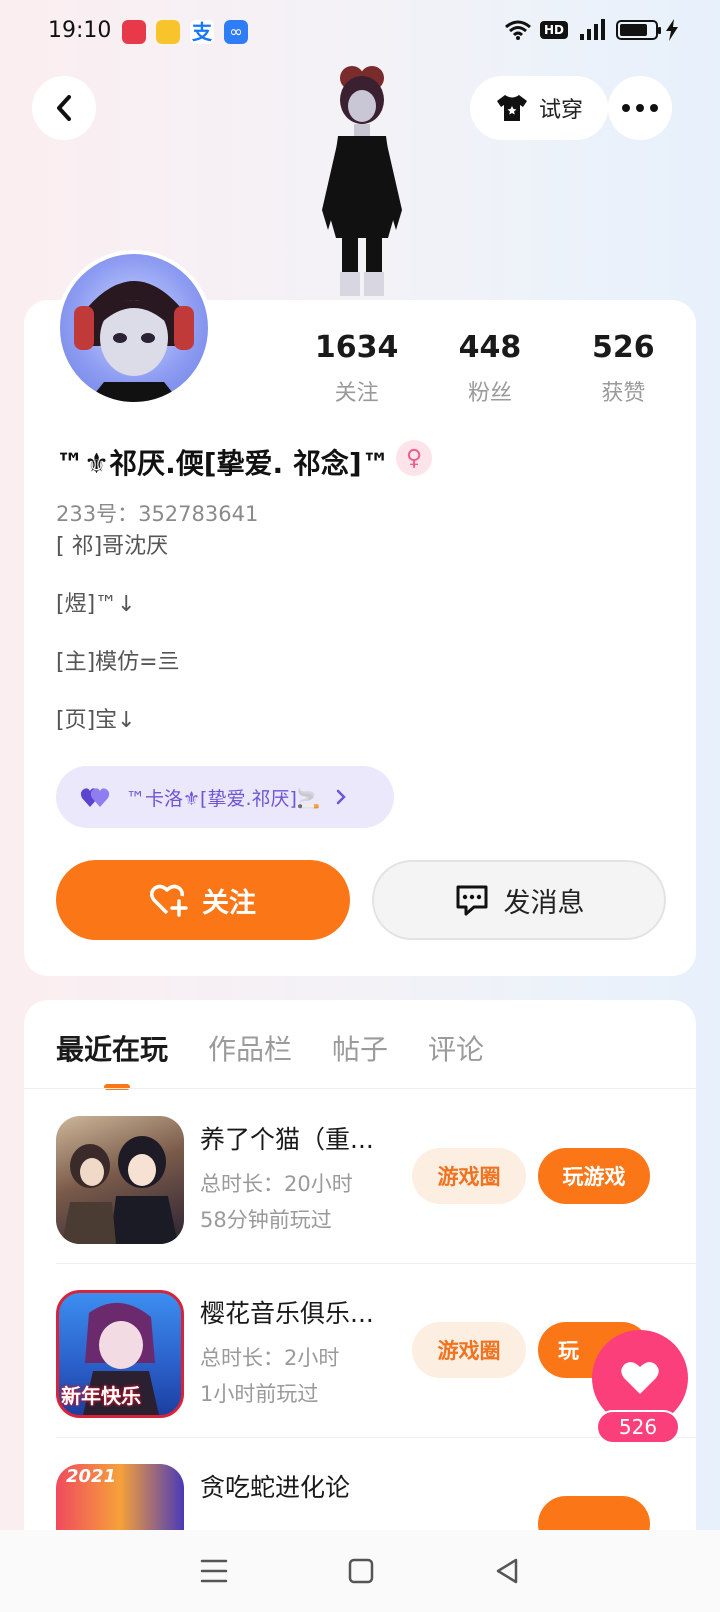 The height and width of the screenshot is (1612, 720). I want to click on stat-following: 1634 关注, so click(356, 368).